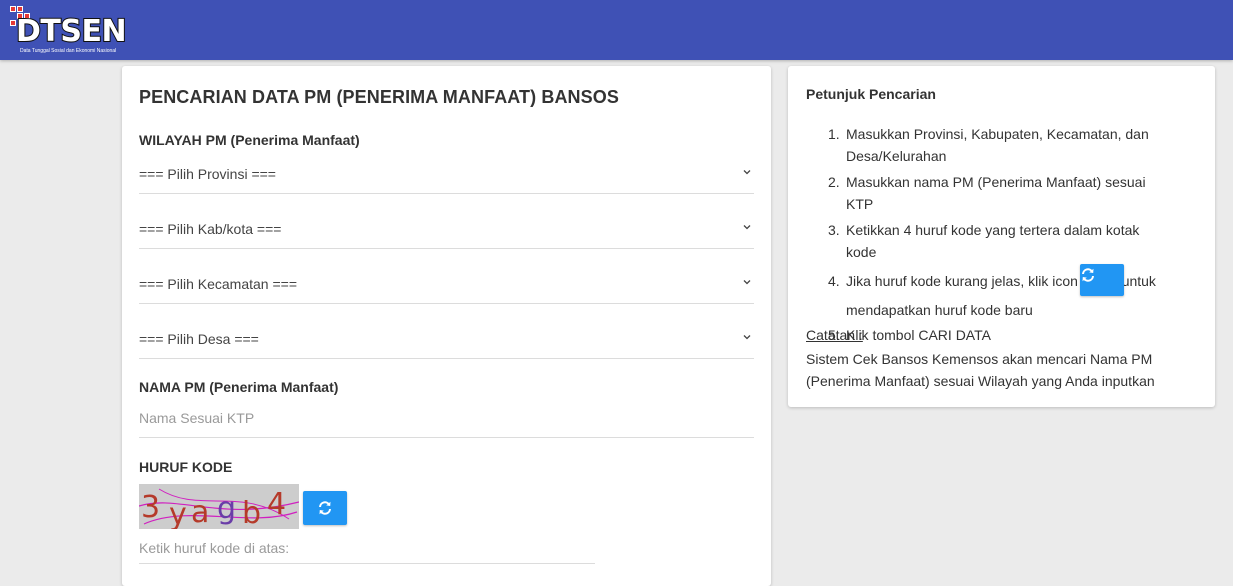  I want to click on captcha-char-4: g, so click(226, 508).